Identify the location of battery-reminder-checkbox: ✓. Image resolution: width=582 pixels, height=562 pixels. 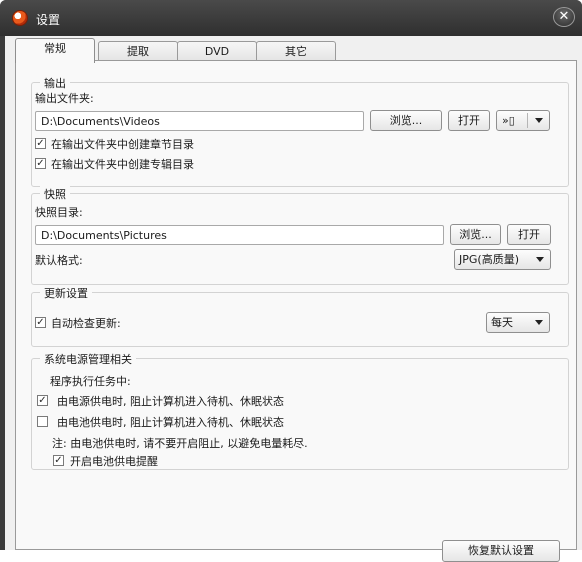
(58, 460).